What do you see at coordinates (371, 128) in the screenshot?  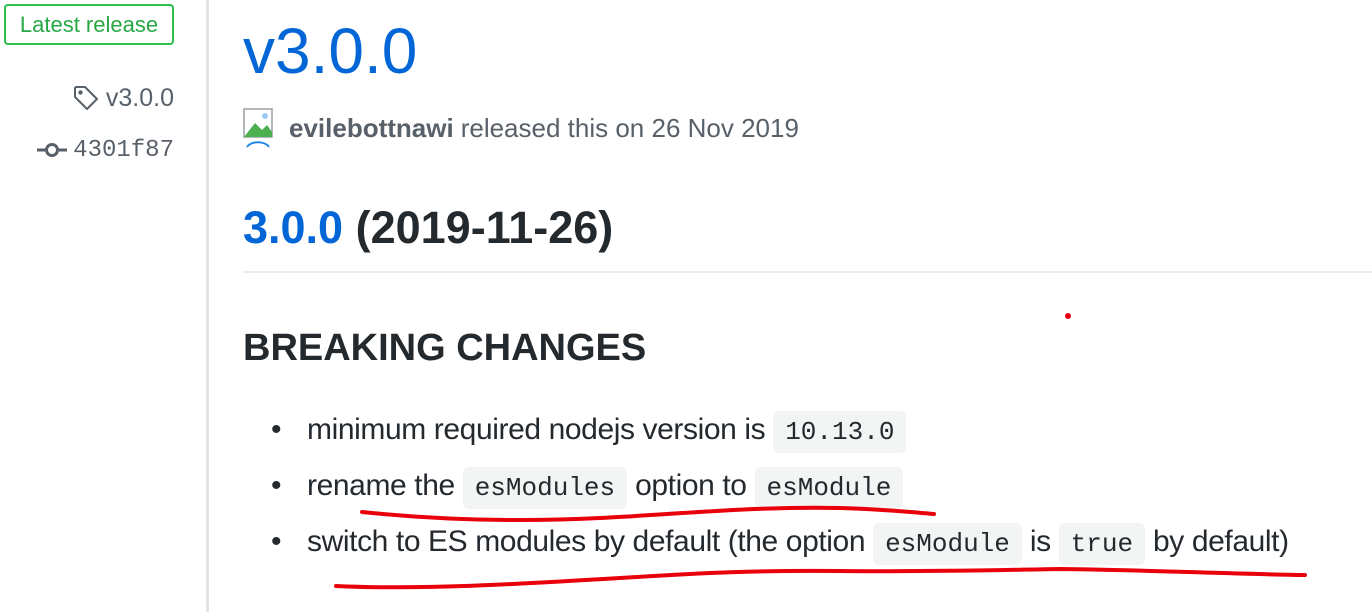 I see `author-link: evilebottnawi` at bounding box center [371, 128].